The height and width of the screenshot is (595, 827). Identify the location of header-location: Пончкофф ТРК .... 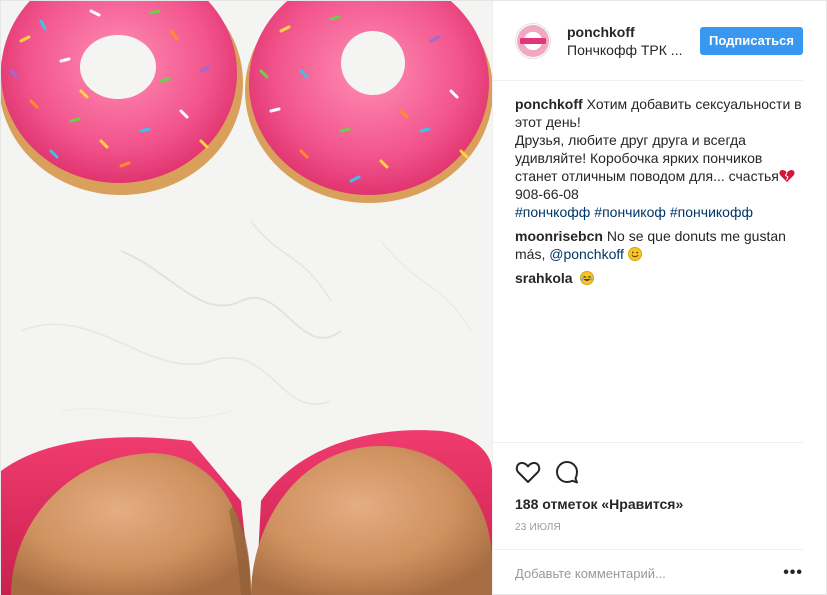
(627, 50).